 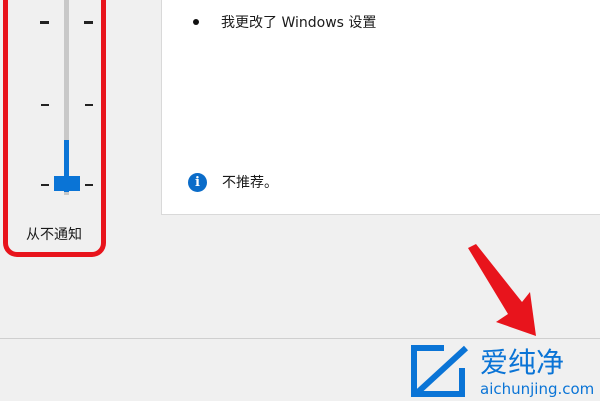 What do you see at coordinates (196, 22) in the screenshot?
I see `bullet-dot-icon` at bounding box center [196, 22].